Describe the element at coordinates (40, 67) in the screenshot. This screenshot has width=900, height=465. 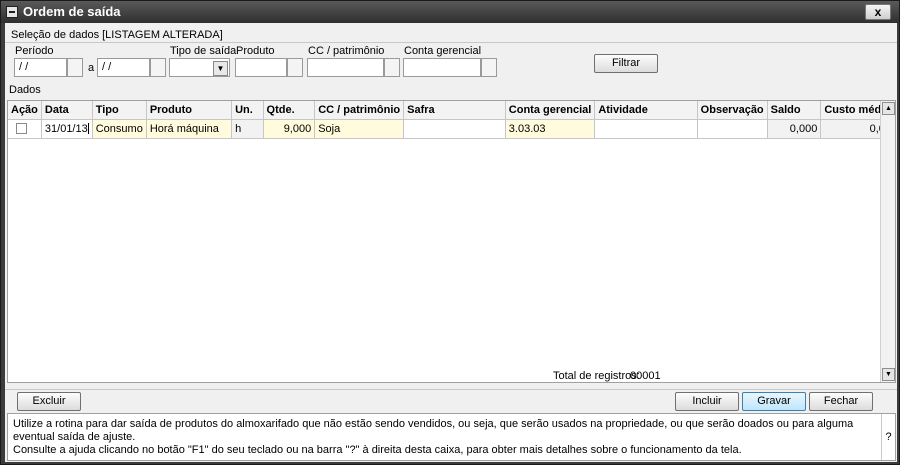
I see `periodo-start-input: / /` at that location.